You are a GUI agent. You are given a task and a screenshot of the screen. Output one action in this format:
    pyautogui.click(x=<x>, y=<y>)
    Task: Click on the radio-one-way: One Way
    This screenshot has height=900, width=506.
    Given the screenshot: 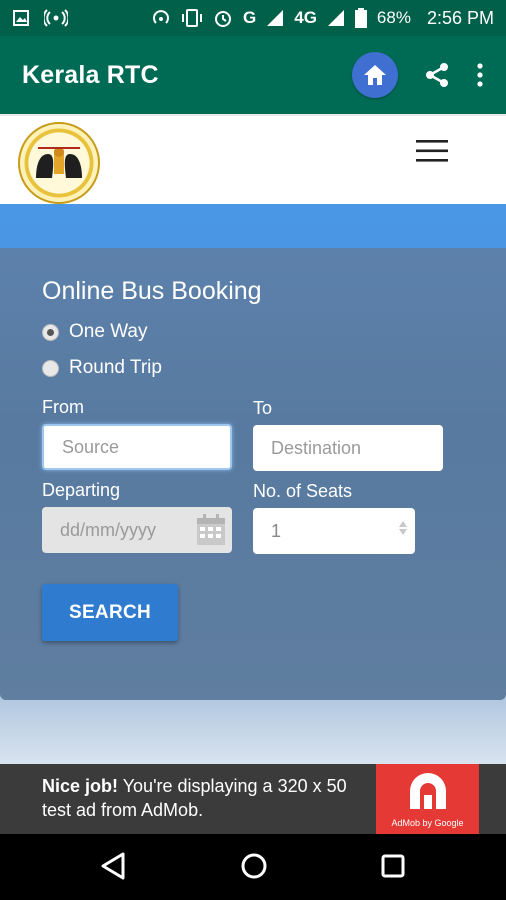 What is the action you would take?
    pyautogui.click(x=95, y=332)
    